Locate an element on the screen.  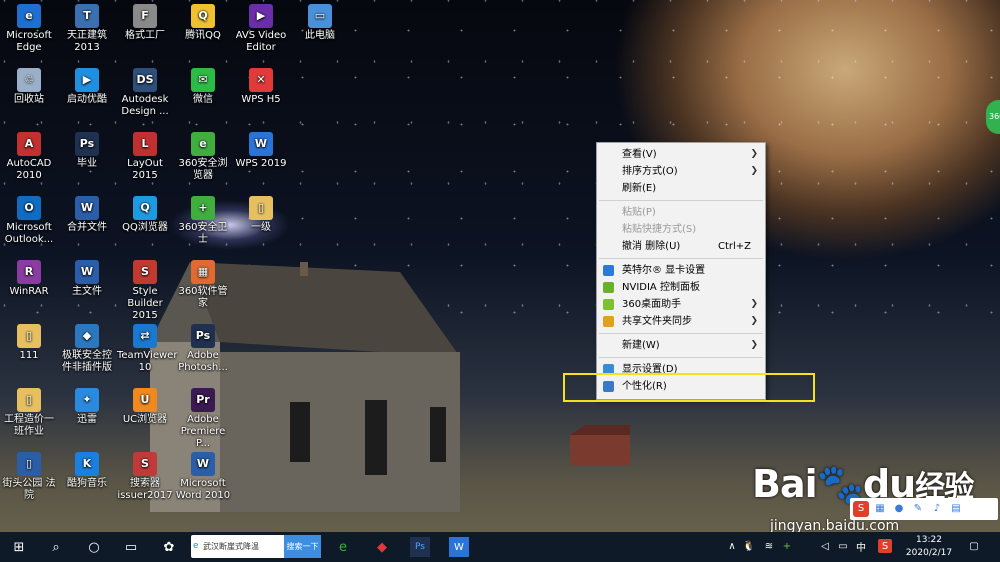
notification-icon: ▢ is located at coordinates (974, 546).